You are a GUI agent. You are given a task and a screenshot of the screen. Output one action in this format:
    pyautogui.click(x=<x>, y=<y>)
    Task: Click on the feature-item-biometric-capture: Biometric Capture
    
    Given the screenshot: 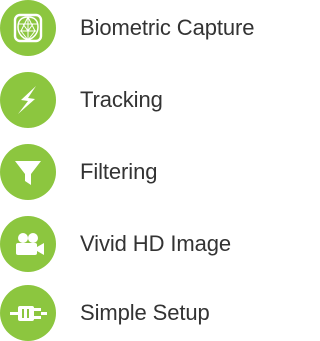 What is the action you would take?
    pyautogui.click(x=144, y=28)
    